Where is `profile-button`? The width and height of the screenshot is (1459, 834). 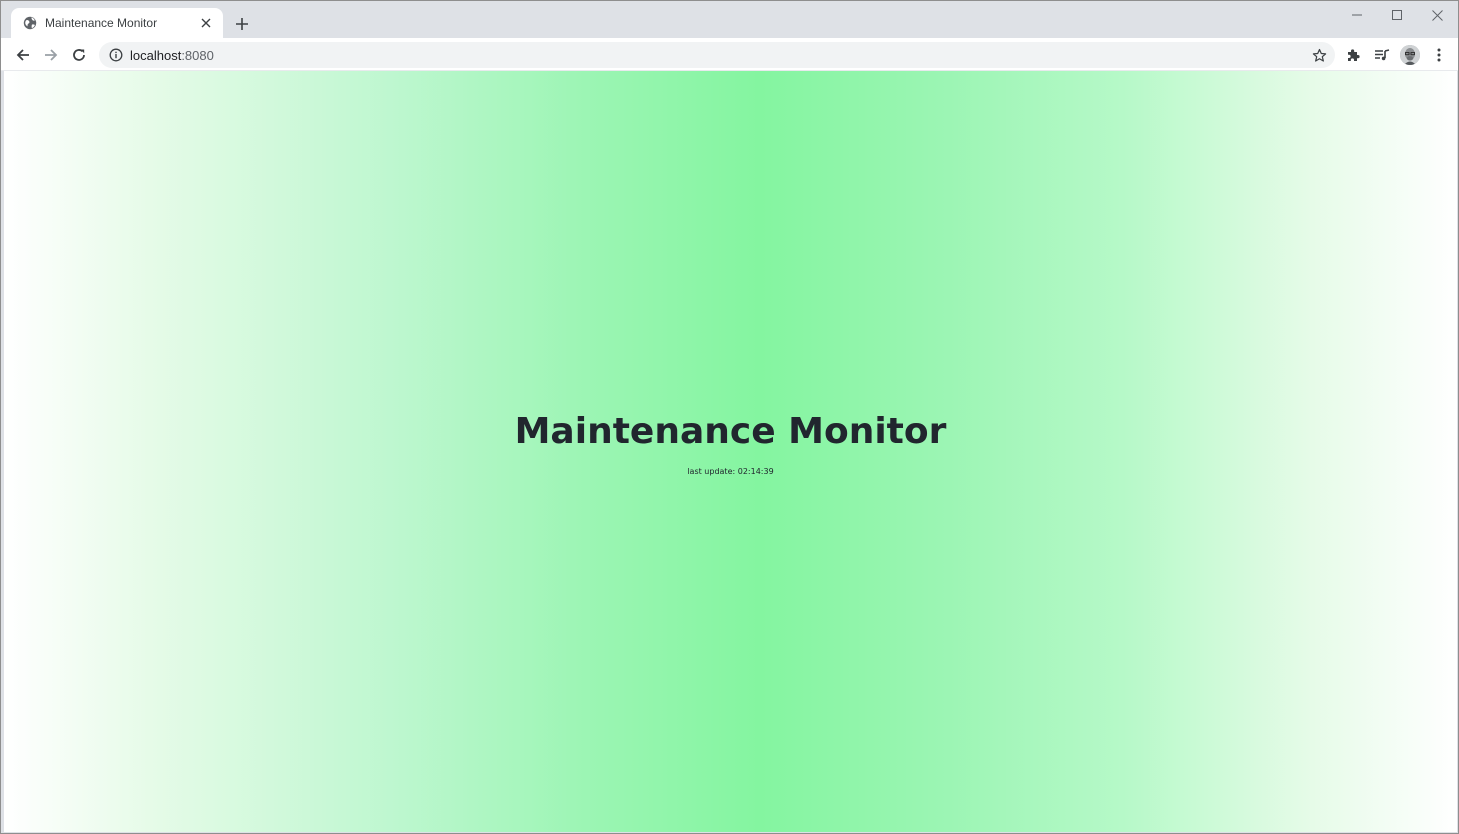 profile-button is located at coordinates (1410, 55).